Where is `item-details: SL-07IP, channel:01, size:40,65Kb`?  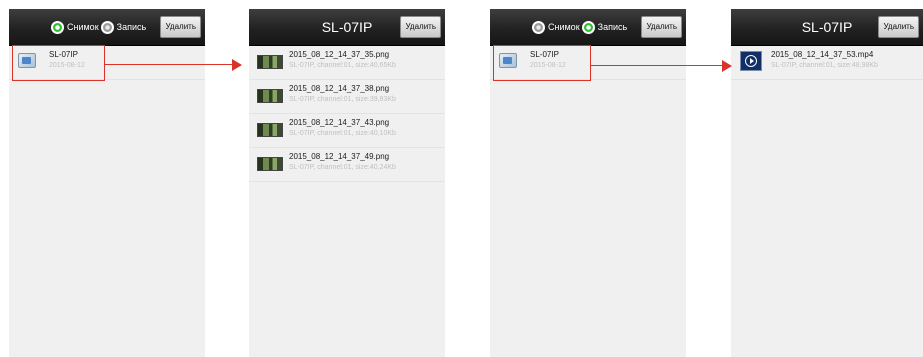 item-details: SL-07IP, channel:01, size:40,65Kb is located at coordinates (342, 65).